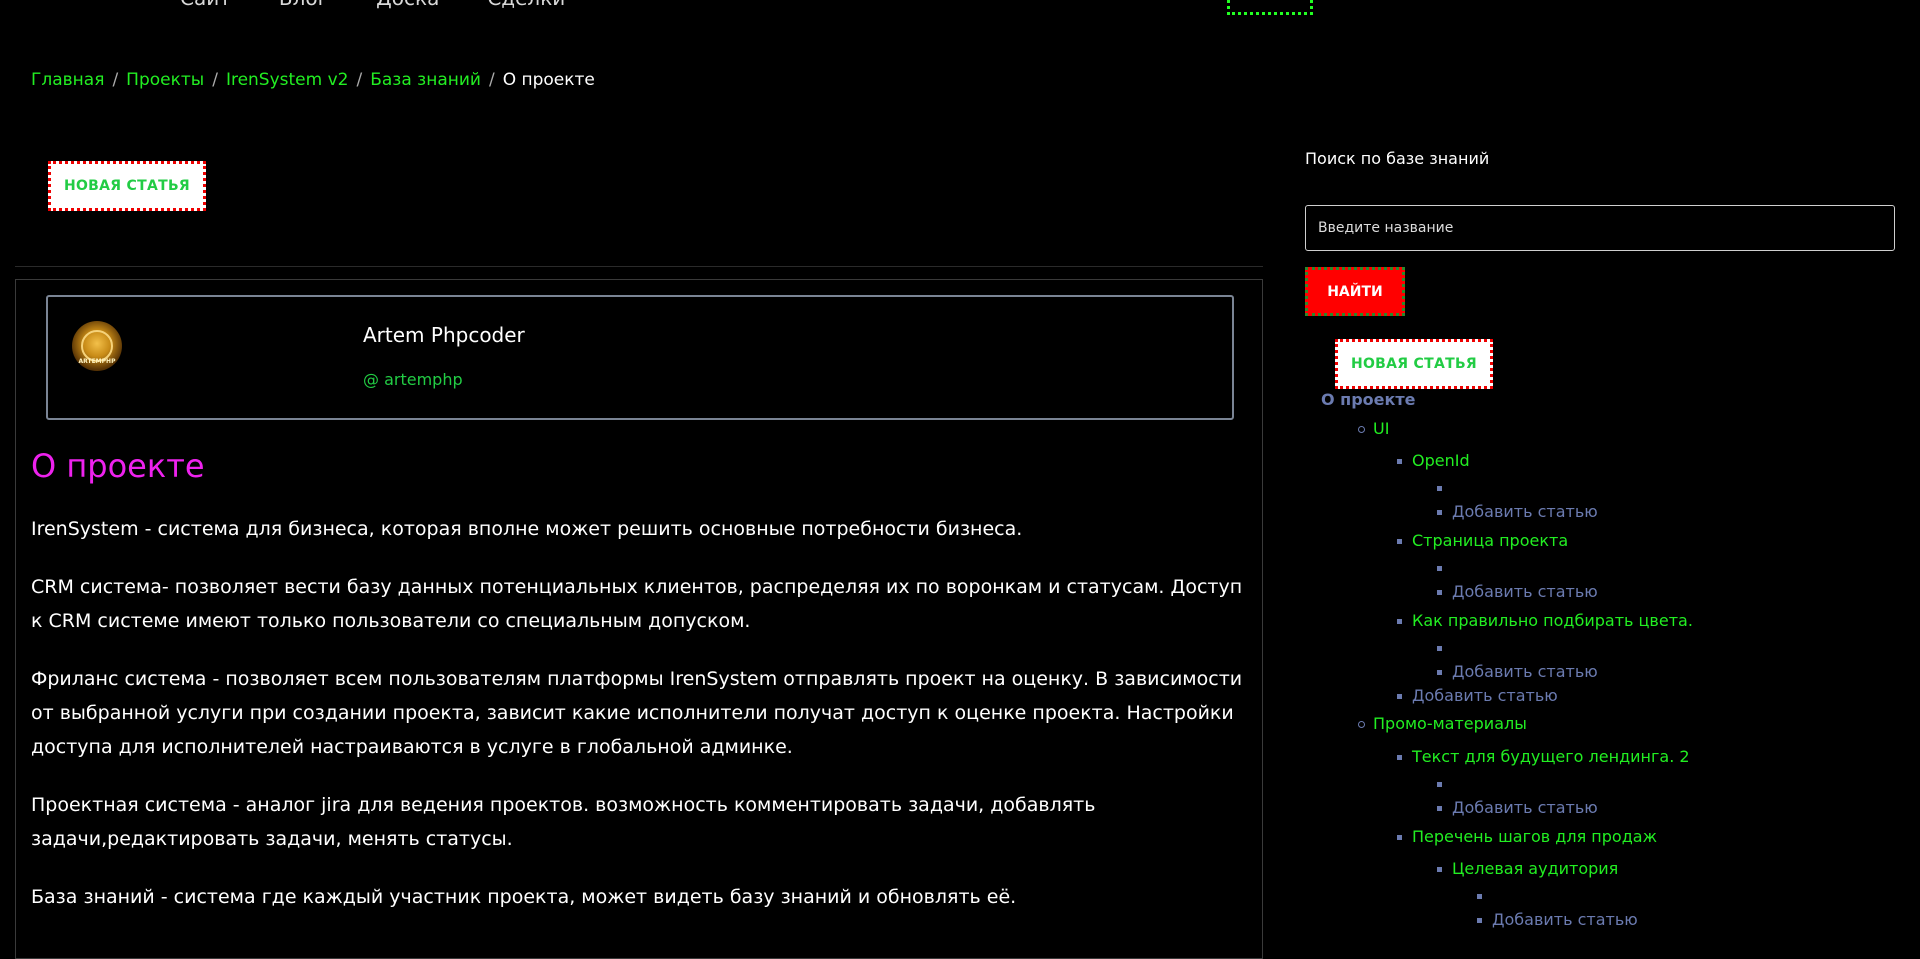 The image size is (1920, 959). I want to click on search-label: Поиск по базе знаний, so click(1397, 158).